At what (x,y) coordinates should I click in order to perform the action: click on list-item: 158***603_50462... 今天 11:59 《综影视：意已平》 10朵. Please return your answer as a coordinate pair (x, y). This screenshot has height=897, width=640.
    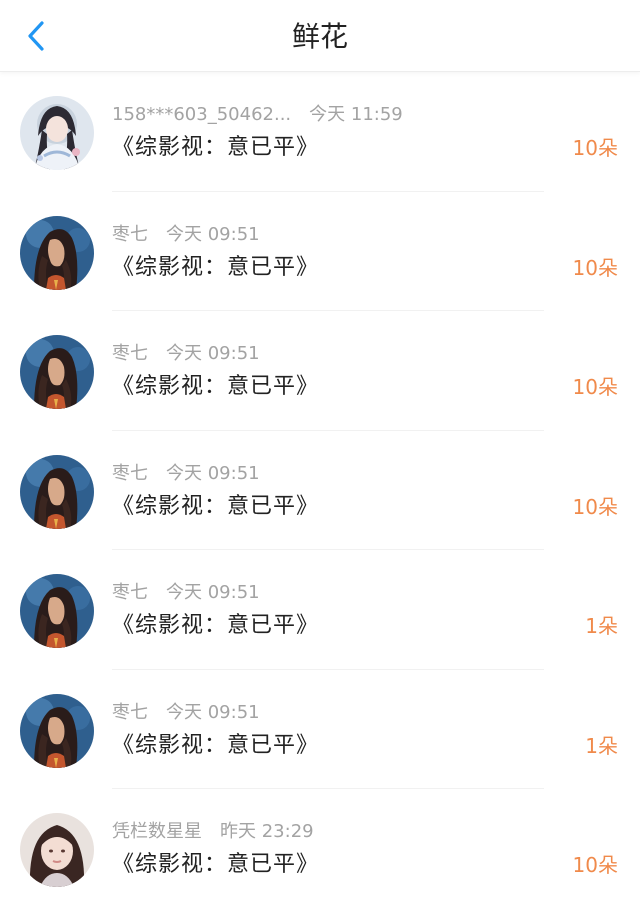
    Looking at the image, I should click on (320, 132).